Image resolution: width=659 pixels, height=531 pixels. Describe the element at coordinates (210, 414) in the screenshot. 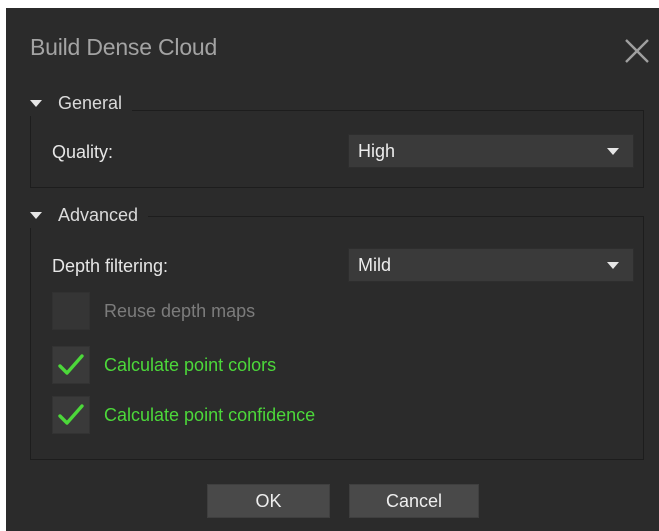

I see `calculate-point-confidence-label: Calculate point confidence` at that location.